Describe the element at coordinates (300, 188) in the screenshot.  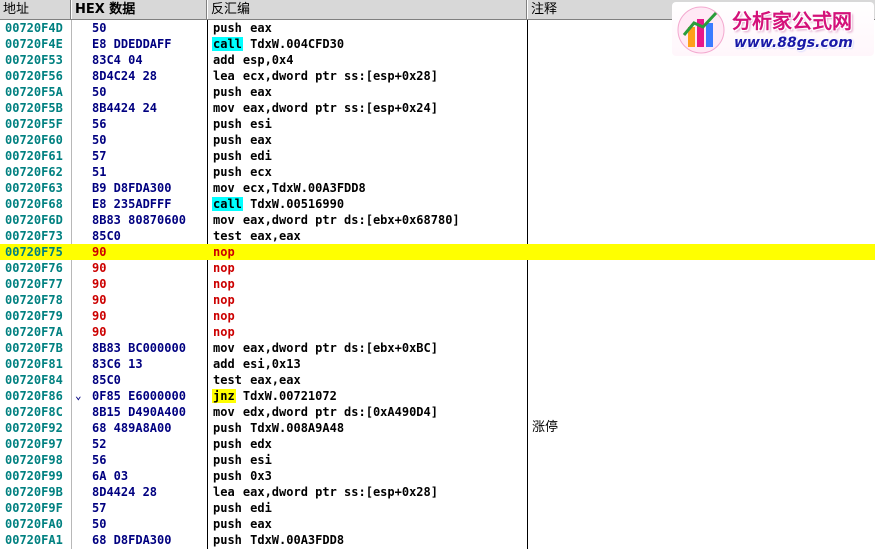
I see `row-operands: ecx,TdxW.00A3FDD8` at that location.